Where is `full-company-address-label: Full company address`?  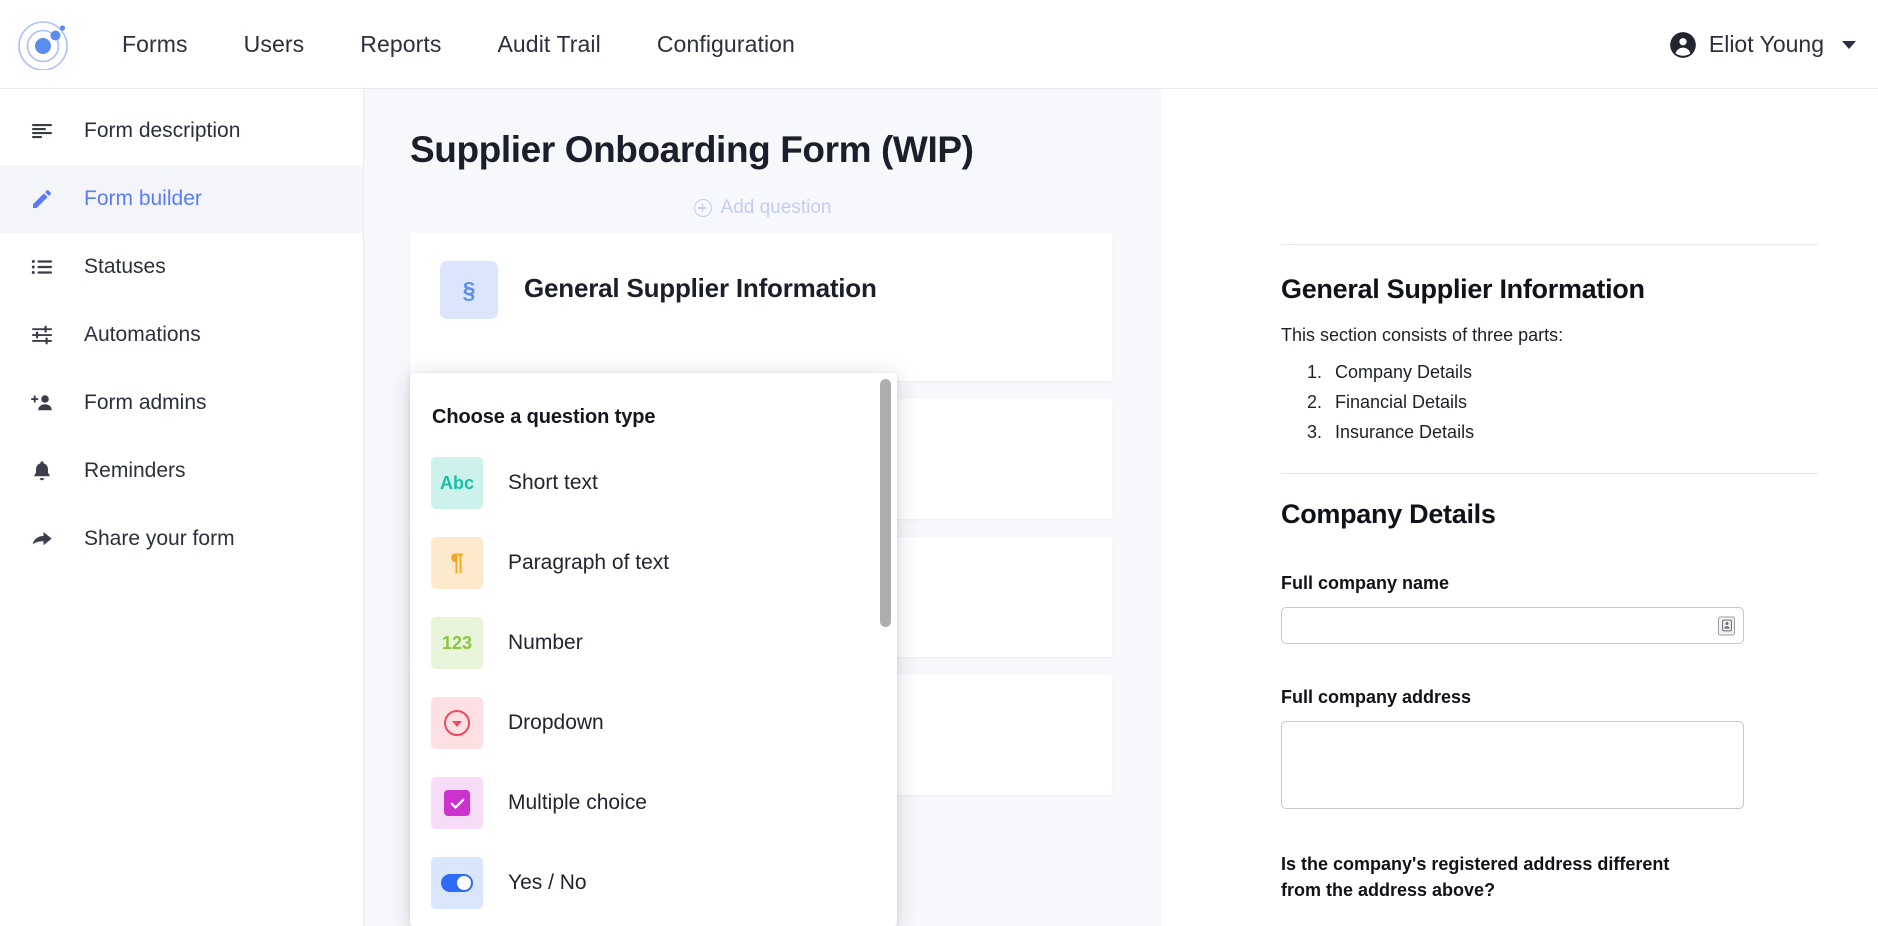 full-company-address-label: Full company address is located at coordinates (1376, 697).